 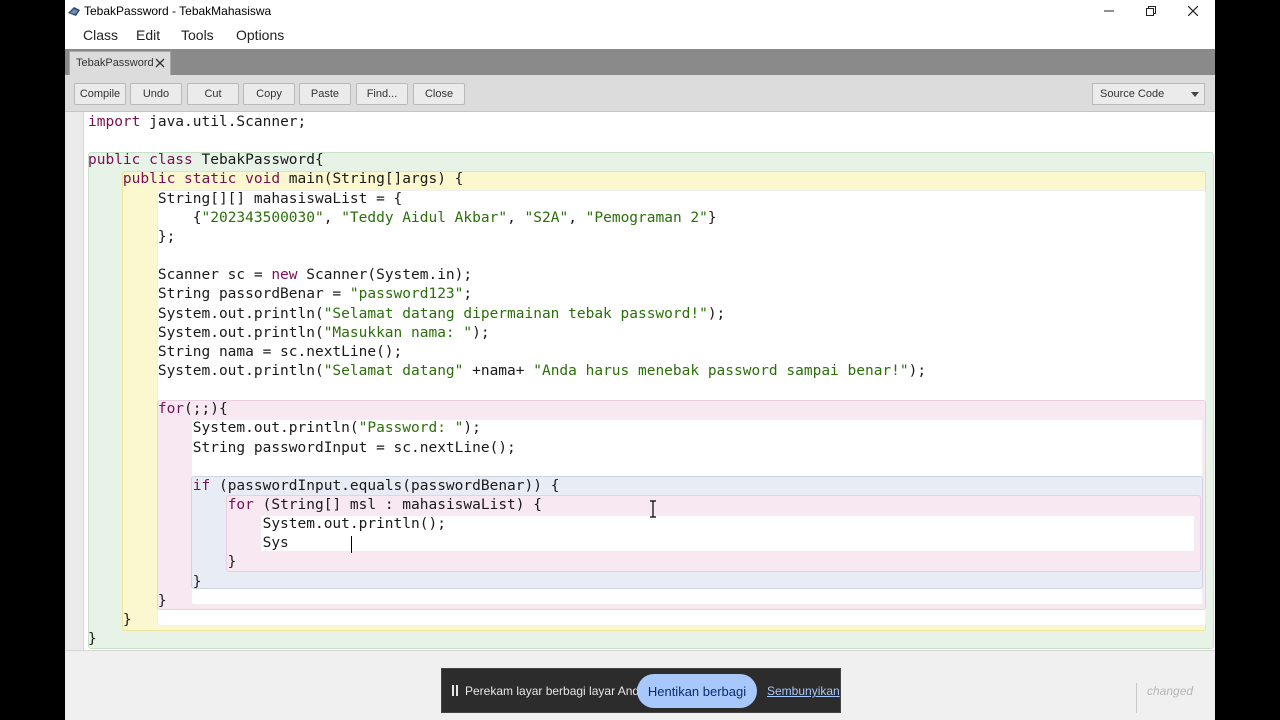 What do you see at coordinates (640, 11) in the screenshot?
I see `title-bar: TebakPassword - TebakMahasiswa` at bounding box center [640, 11].